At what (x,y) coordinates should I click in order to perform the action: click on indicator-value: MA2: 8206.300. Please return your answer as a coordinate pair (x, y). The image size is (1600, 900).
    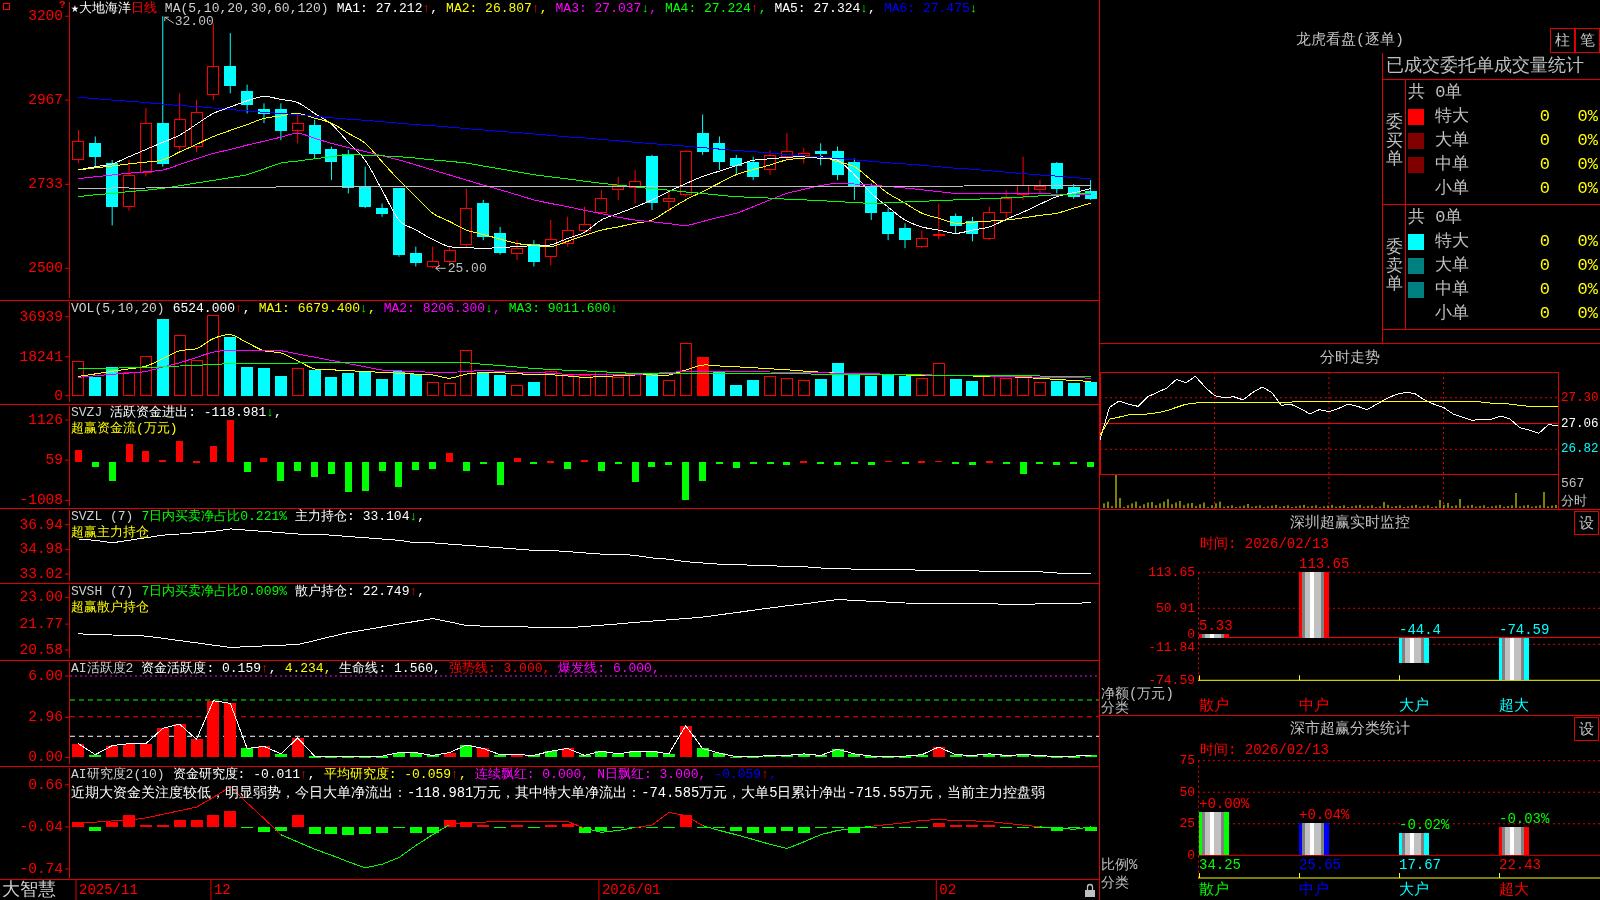
    Looking at the image, I should click on (434, 308).